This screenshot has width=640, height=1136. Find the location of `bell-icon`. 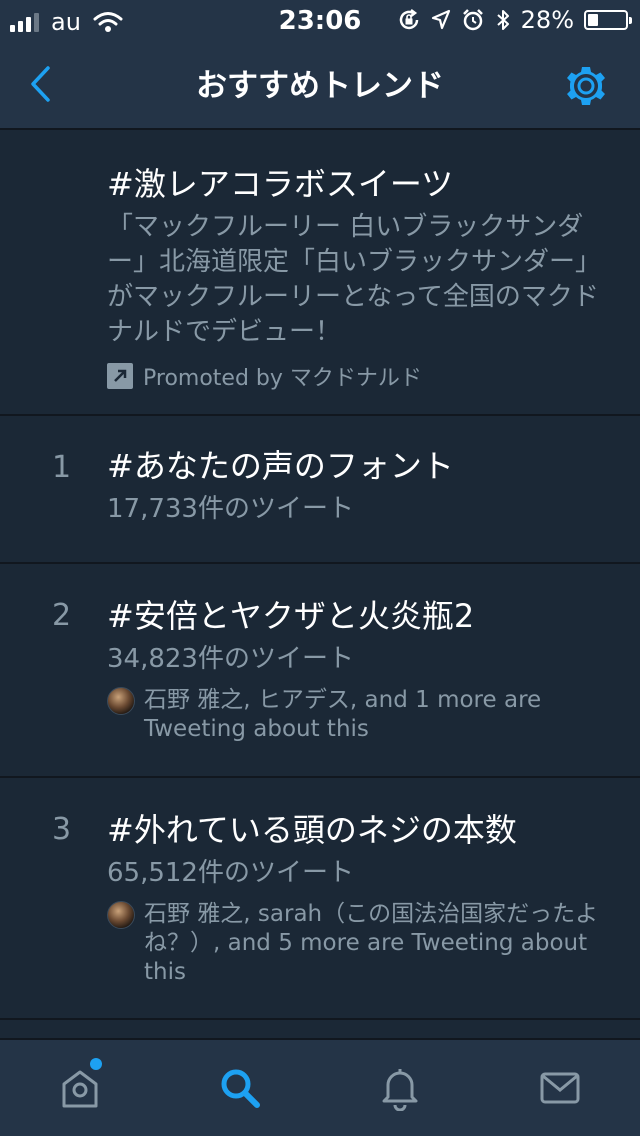

bell-icon is located at coordinates (400, 1090).